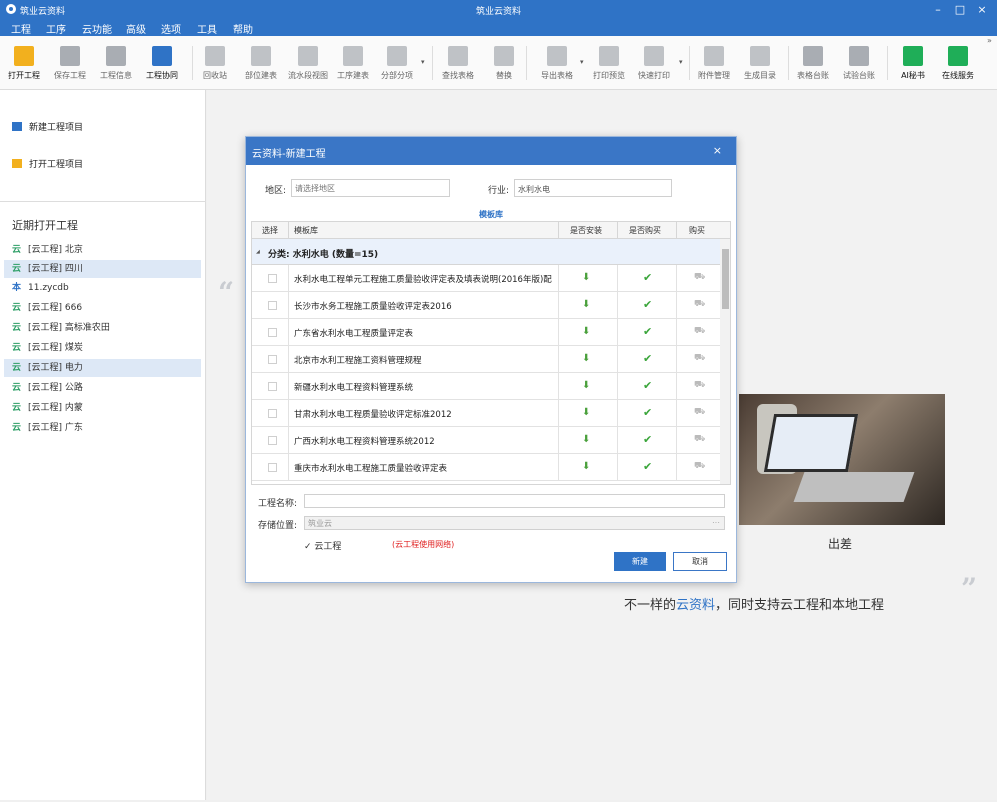 Image resolution: width=997 pixels, height=802 pixels. I want to click on menu-process: 工序, so click(56, 28).